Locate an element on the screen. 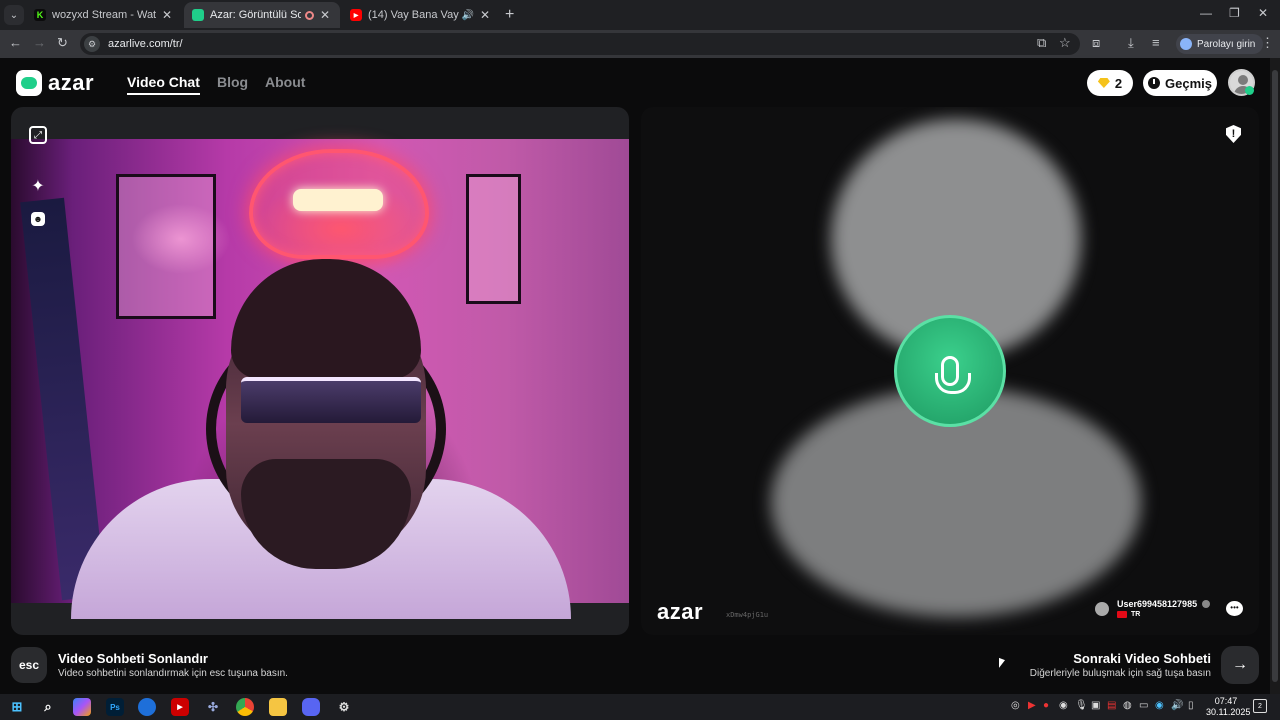  face-filter-icon: ☻ is located at coordinates (38, 219).